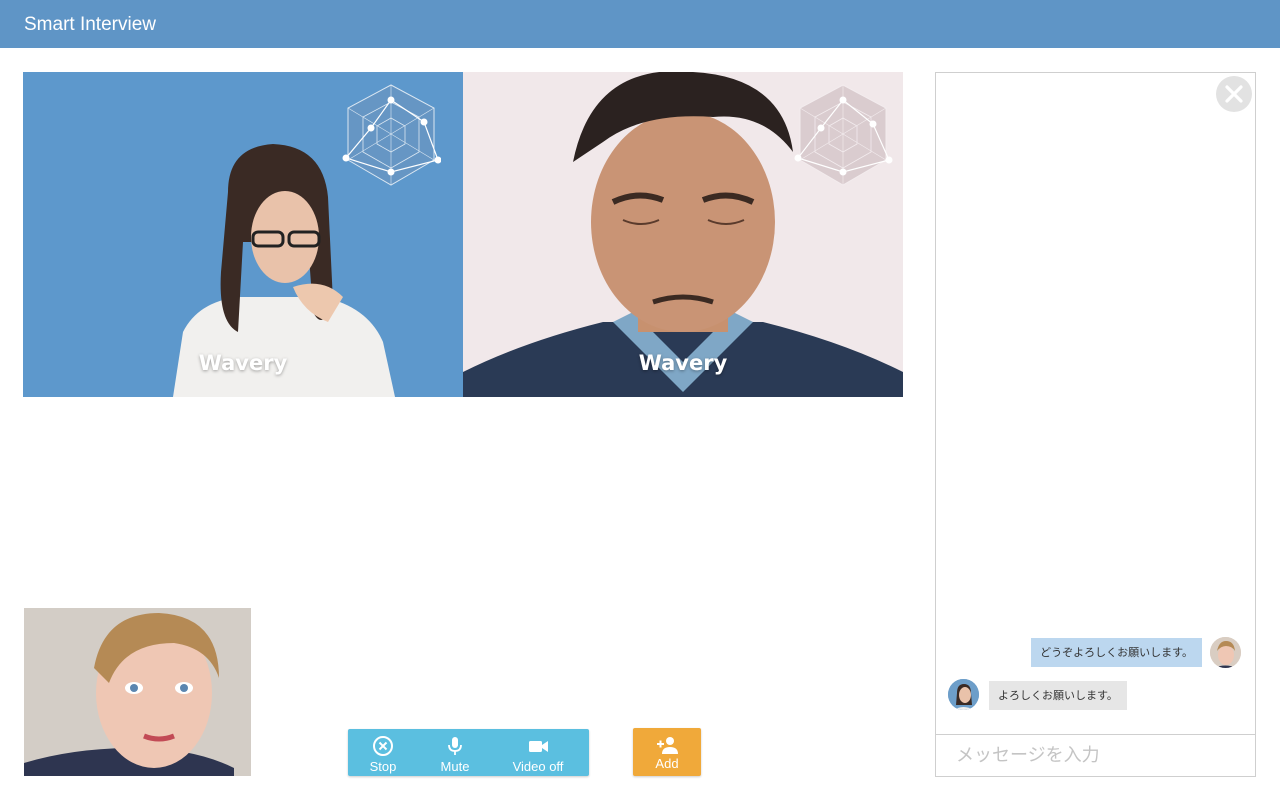  I want to click on self-avatar-image, so click(1225, 652).